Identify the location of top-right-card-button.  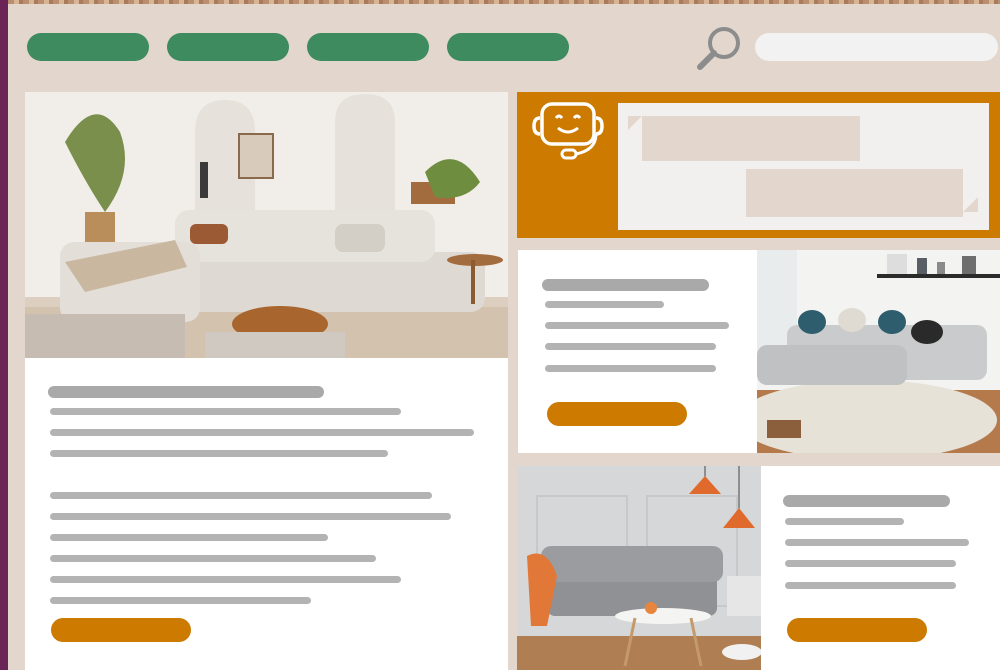
(617, 414).